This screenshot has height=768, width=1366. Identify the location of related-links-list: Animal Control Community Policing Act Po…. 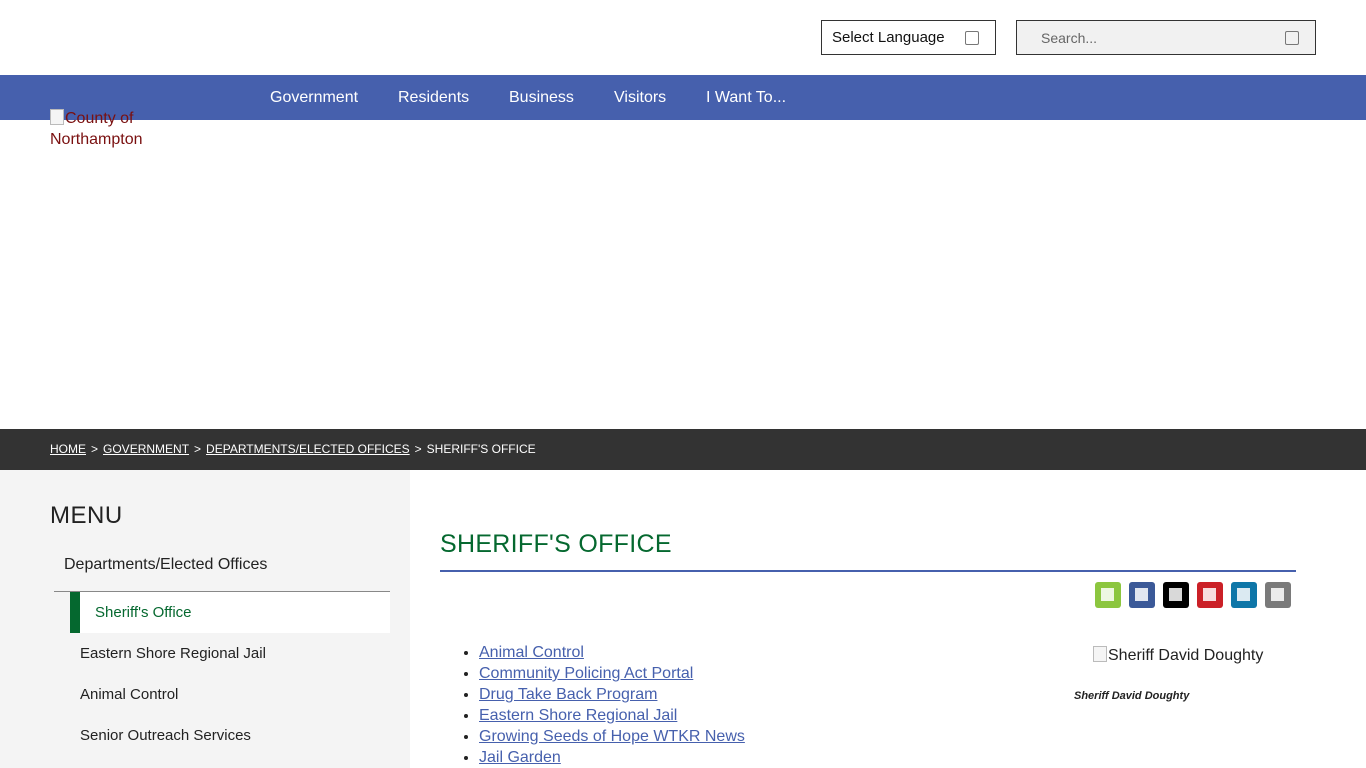
(612, 705).